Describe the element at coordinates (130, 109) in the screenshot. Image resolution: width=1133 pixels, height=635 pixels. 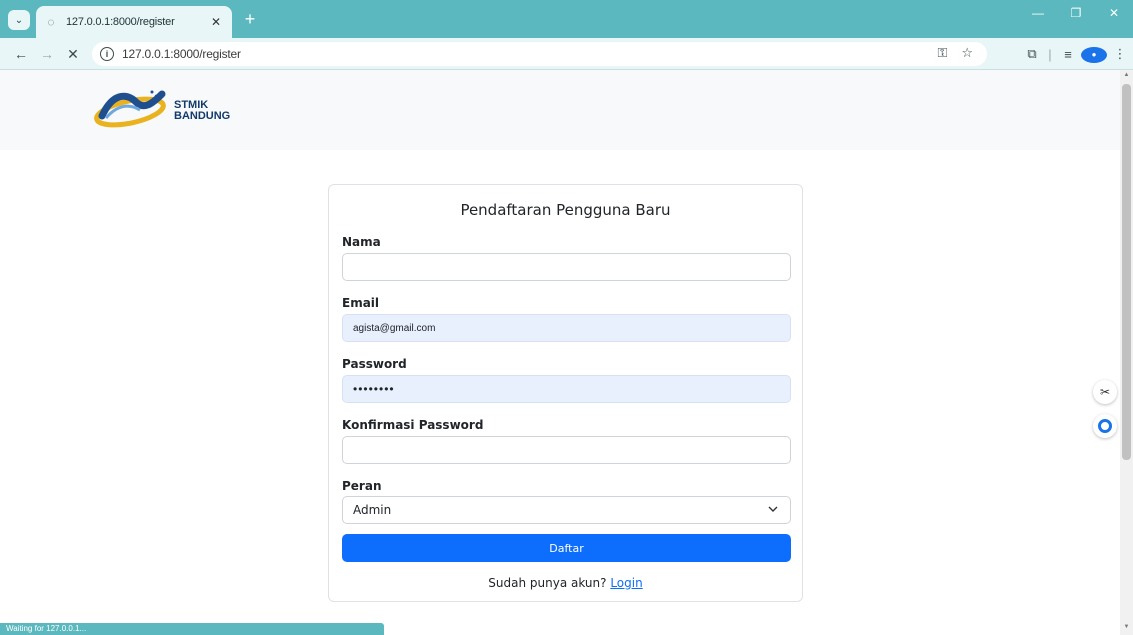
I see `logo-swoosh-icon` at that location.